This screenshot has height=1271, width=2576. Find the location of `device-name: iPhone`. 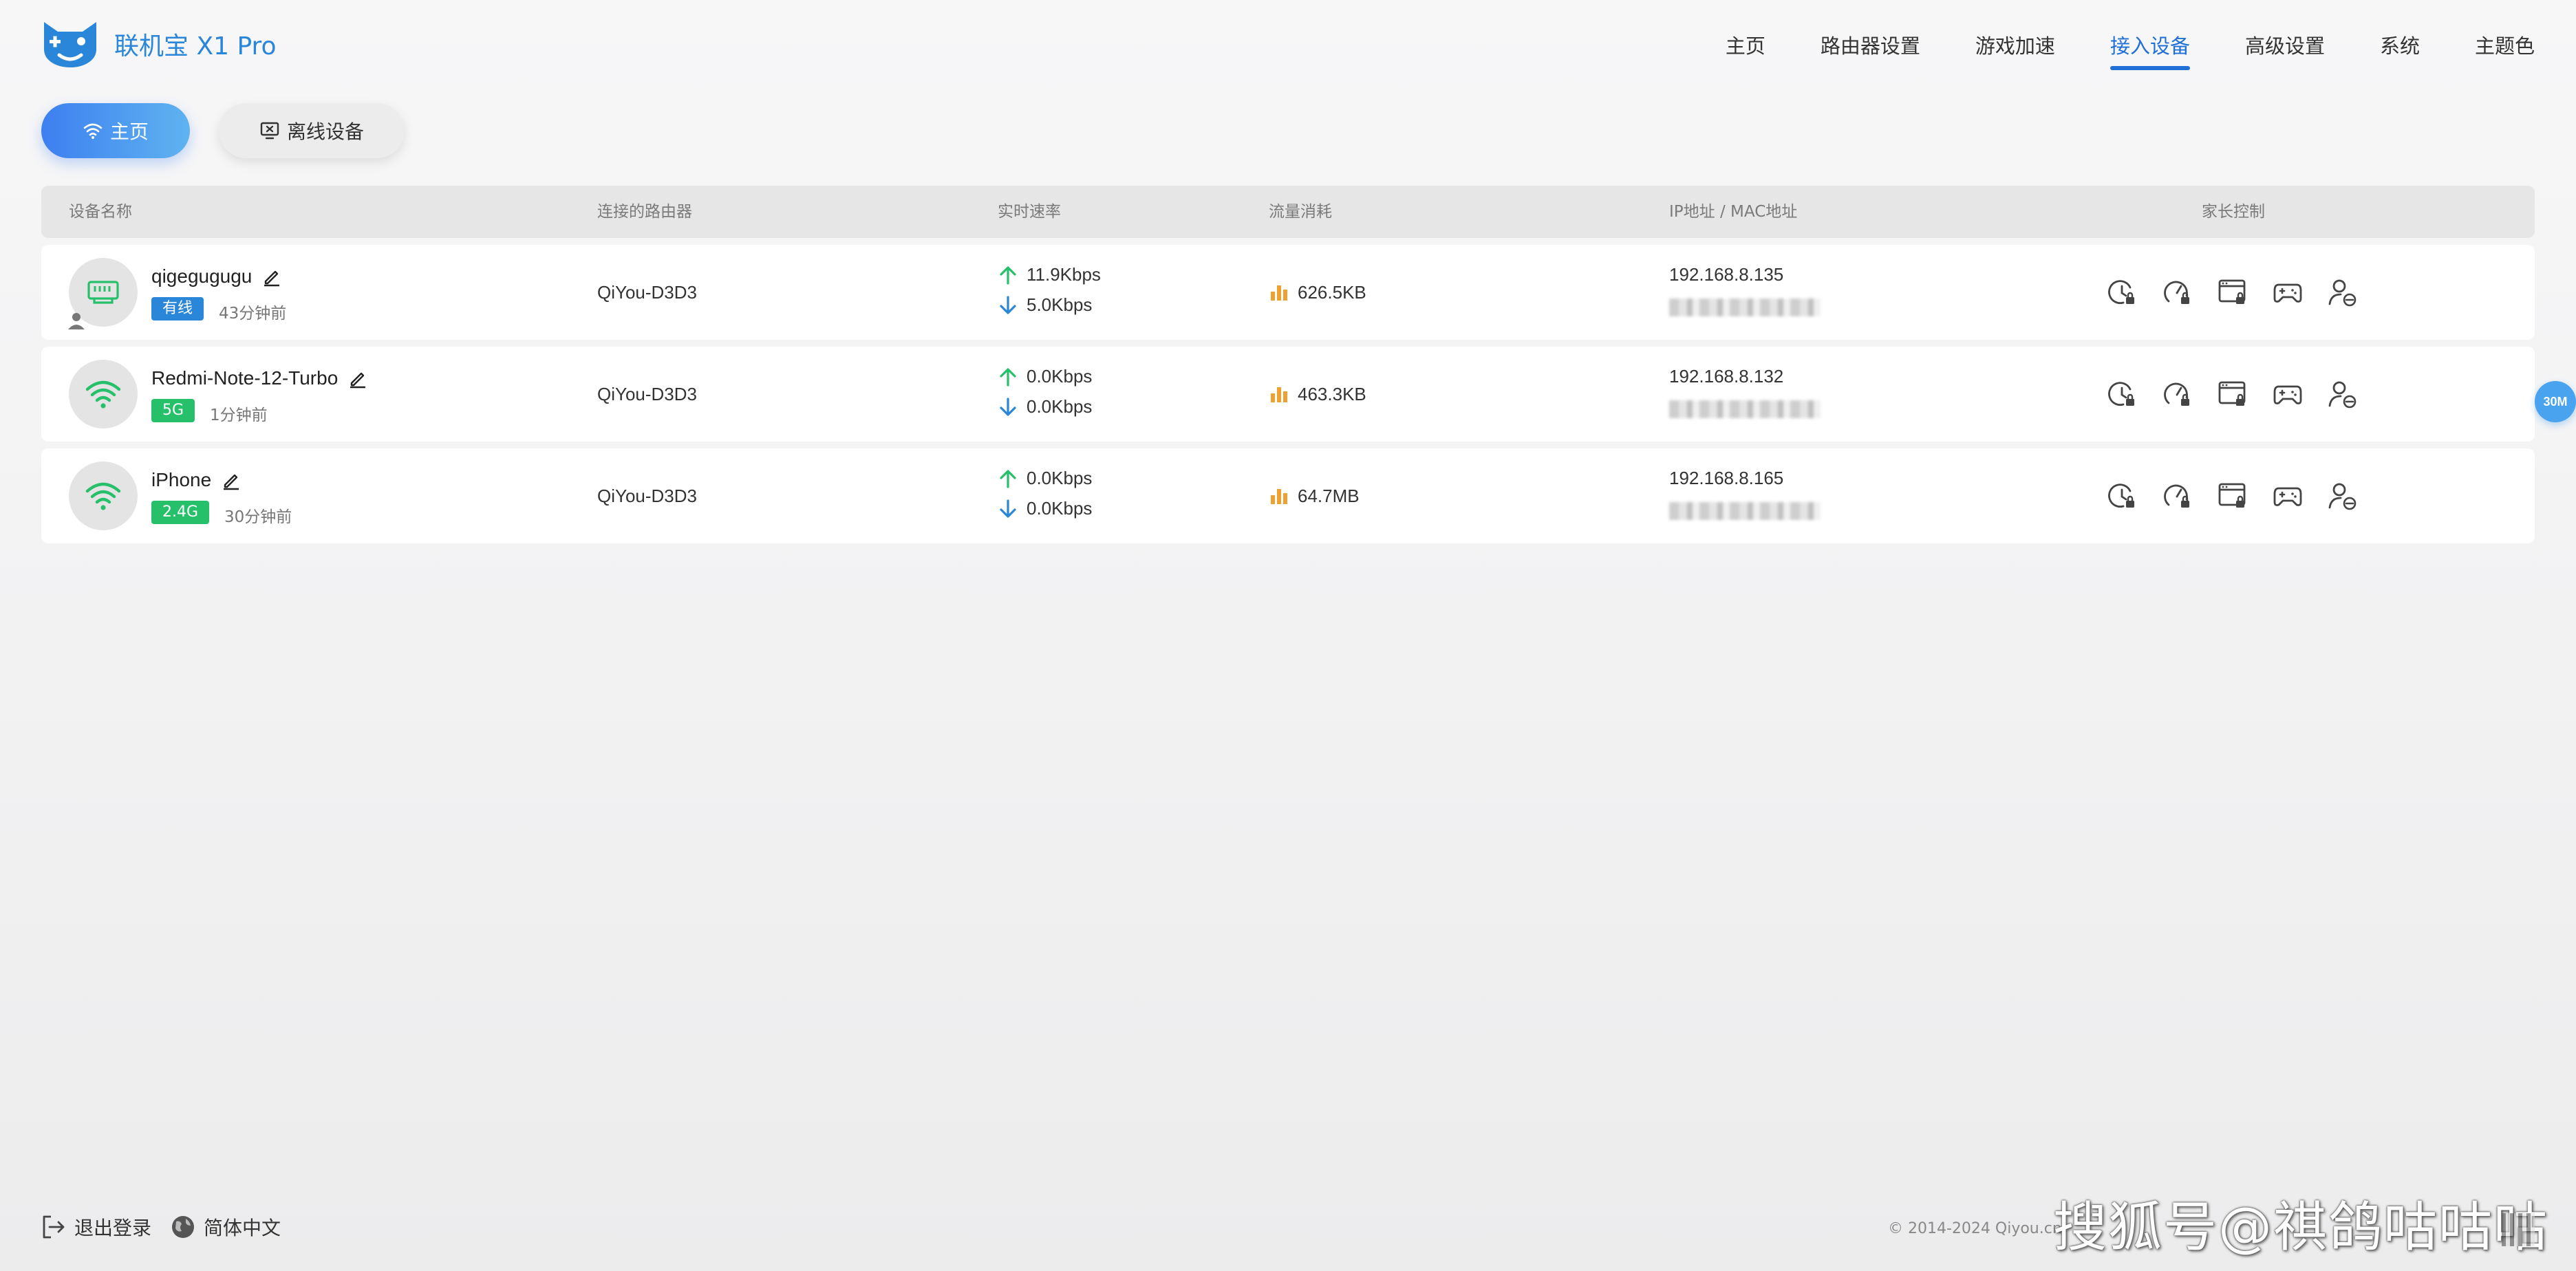

device-name: iPhone is located at coordinates (196, 480).